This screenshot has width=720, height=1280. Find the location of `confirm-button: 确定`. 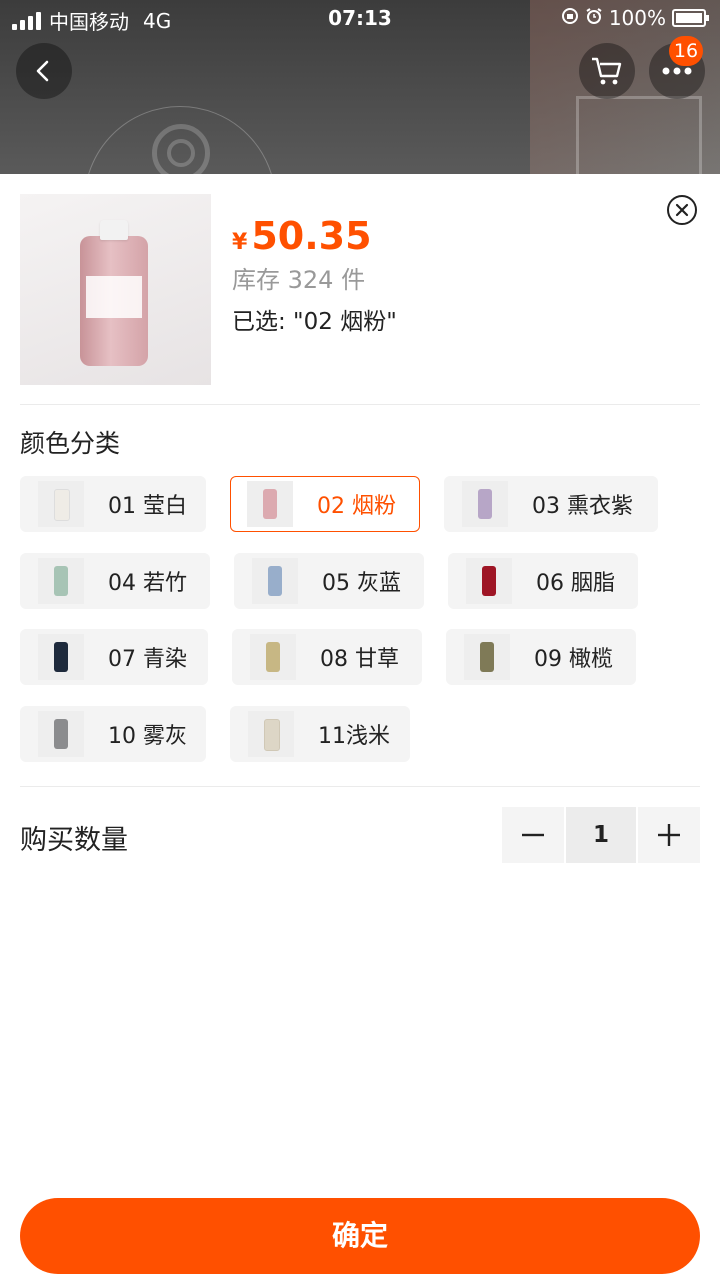

confirm-button: 确定 is located at coordinates (360, 1236).